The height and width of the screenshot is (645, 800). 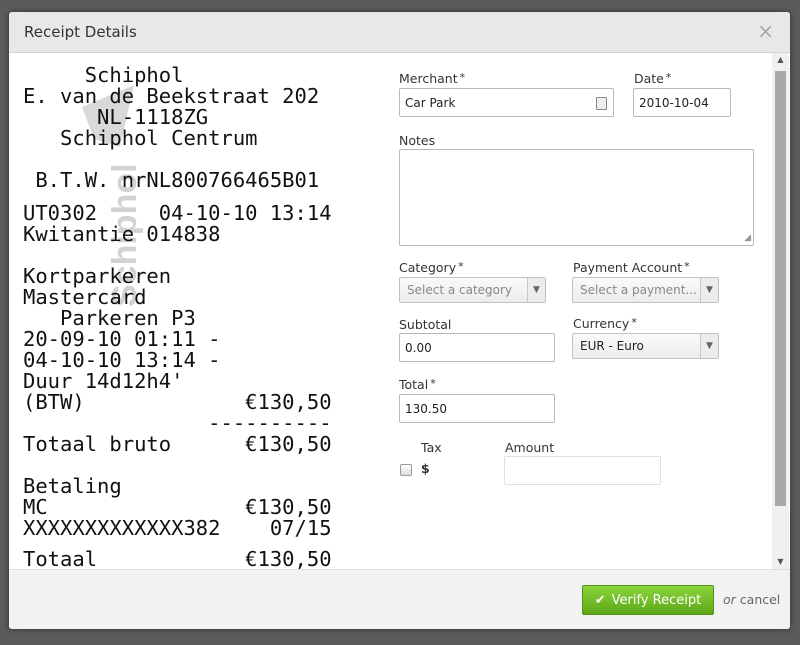 I want to click on category-placeholder: Select a category, so click(x=460, y=290).